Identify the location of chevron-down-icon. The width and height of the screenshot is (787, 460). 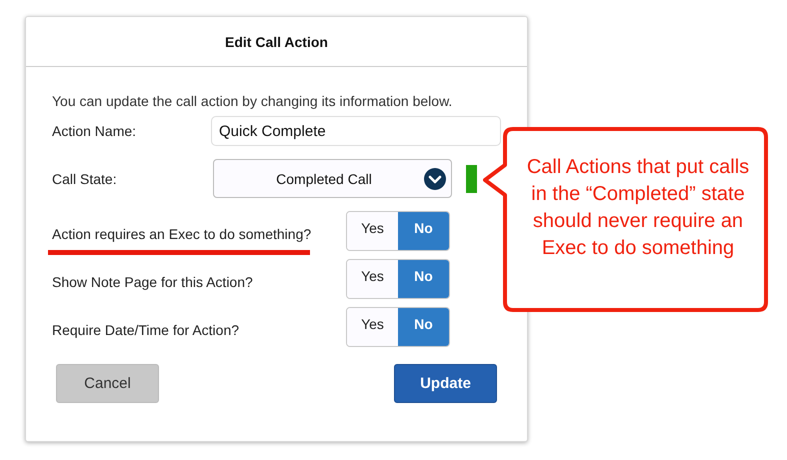
(435, 179).